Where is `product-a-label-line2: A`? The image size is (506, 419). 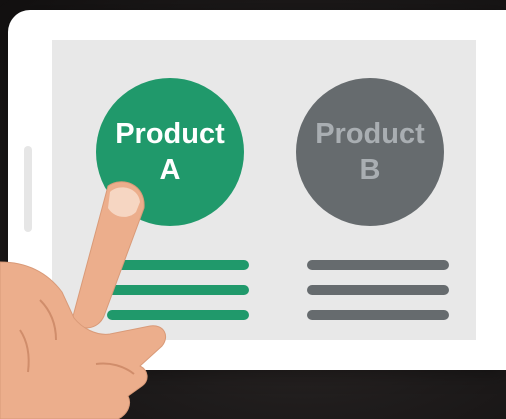
product-a-label-line2: A is located at coordinates (170, 170).